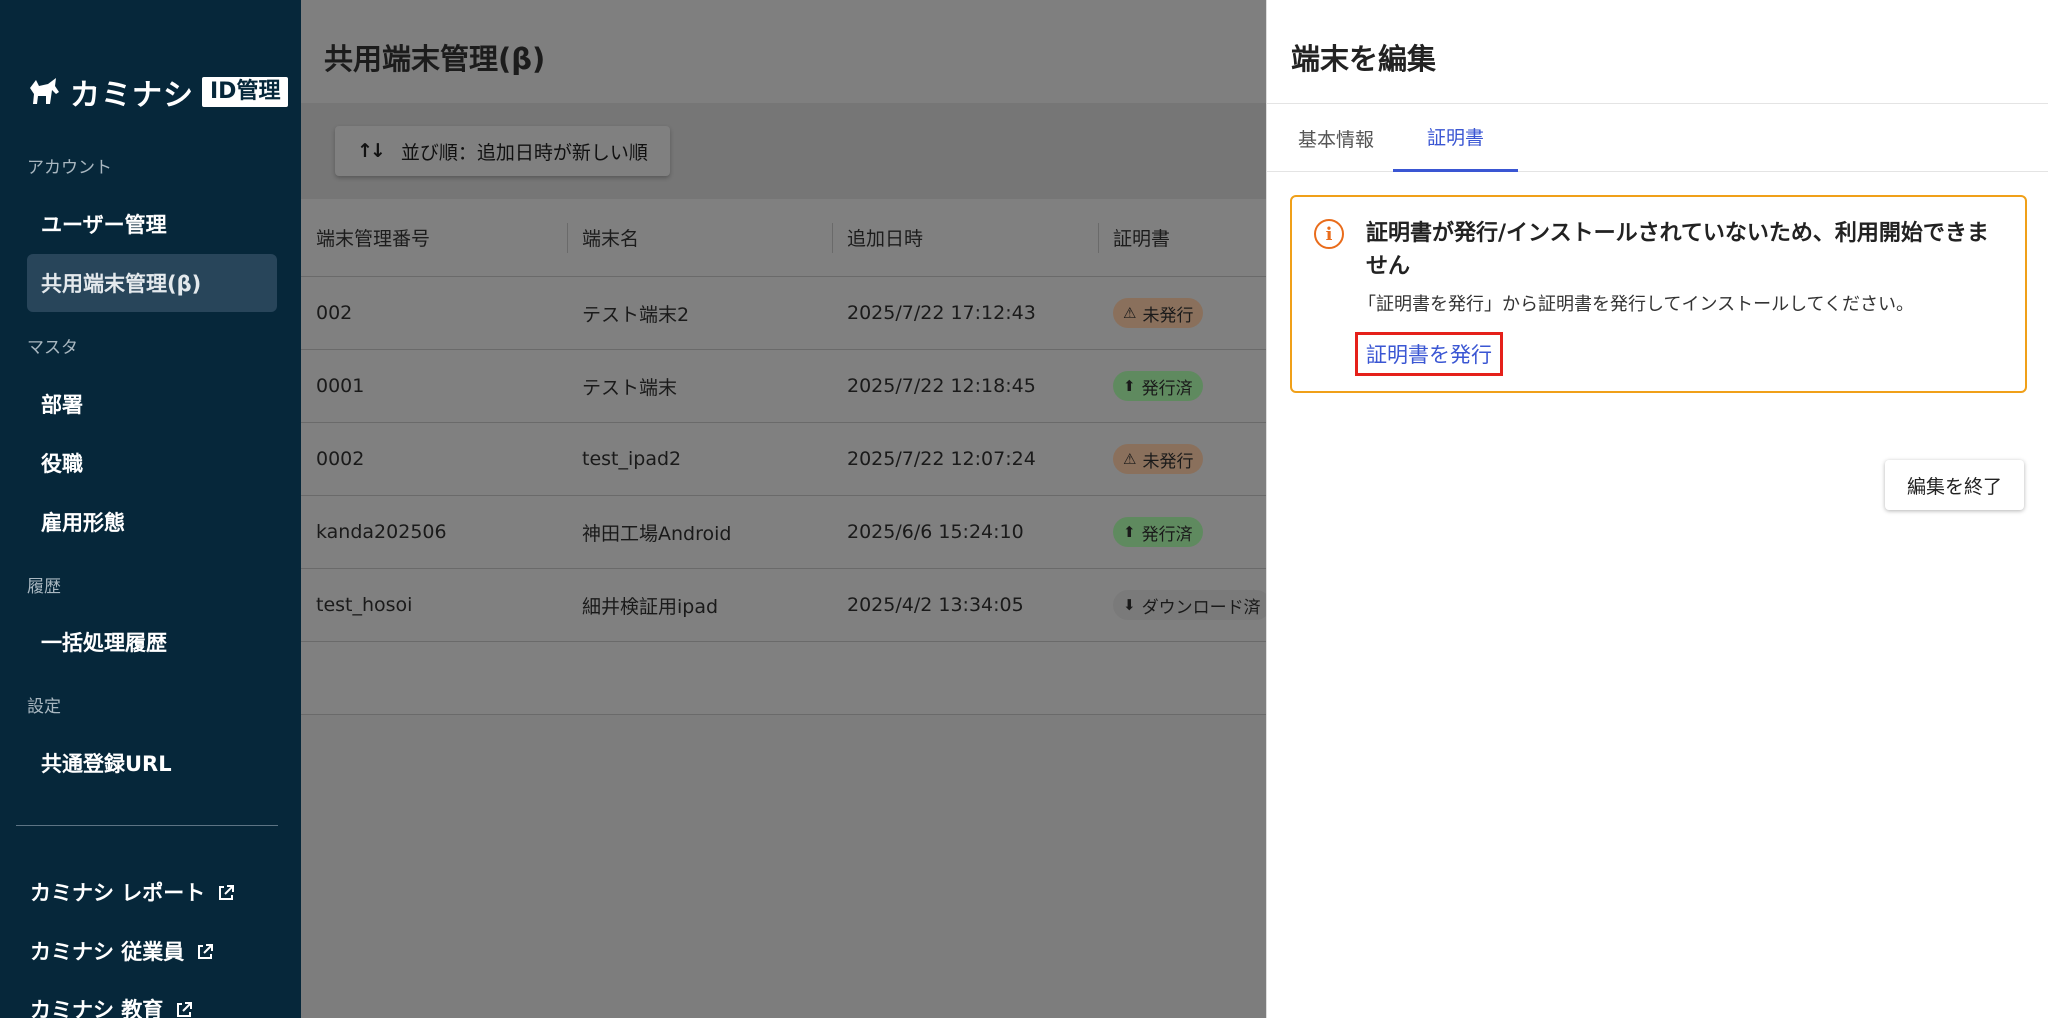 This screenshot has height=1018, width=2048. What do you see at coordinates (935, 532) in the screenshot?
I see `cell-added-date: 2025/6/6 15:24:10` at bounding box center [935, 532].